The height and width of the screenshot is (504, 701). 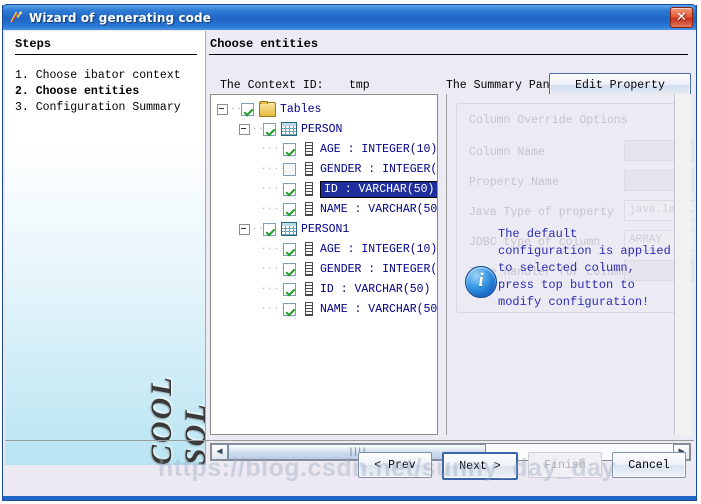 I want to click on field-row-type-handler: Type handler for column, so click(x=581, y=273).